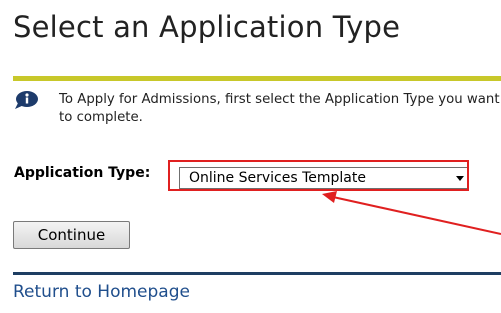 The height and width of the screenshot is (313, 501). What do you see at coordinates (257, 78) in the screenshot?
I see `title-divider` at bounding box center [257, 78].